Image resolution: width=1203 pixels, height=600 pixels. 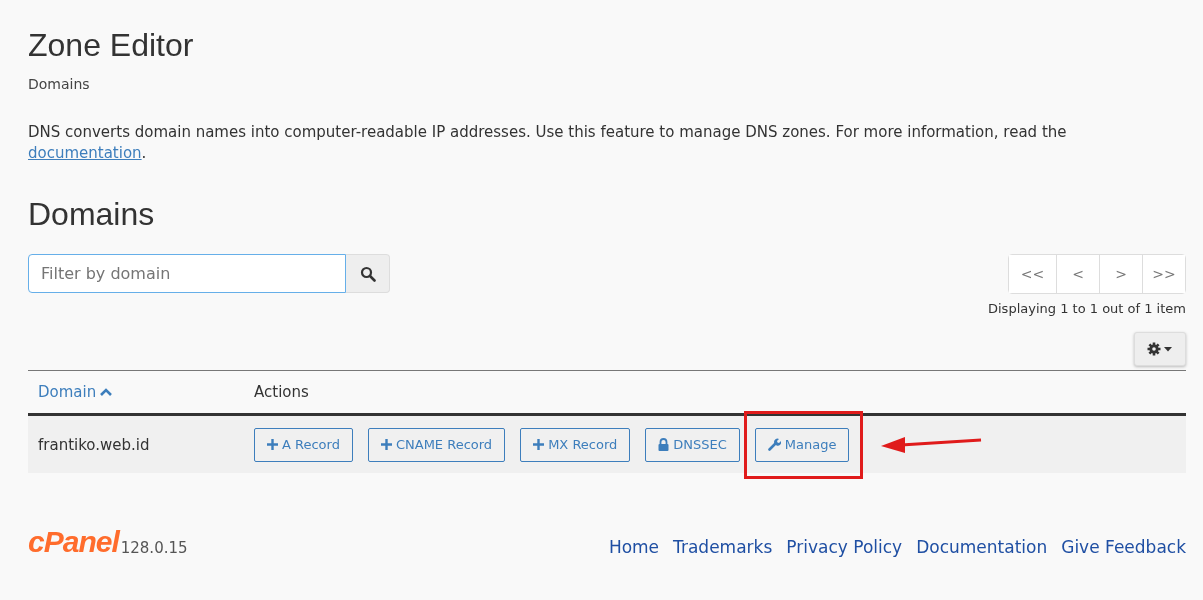 What do you see at coordinates (111, 45) in the screenshot?
I see `page-title: Zone Editor` at bounding box center [111, 45].